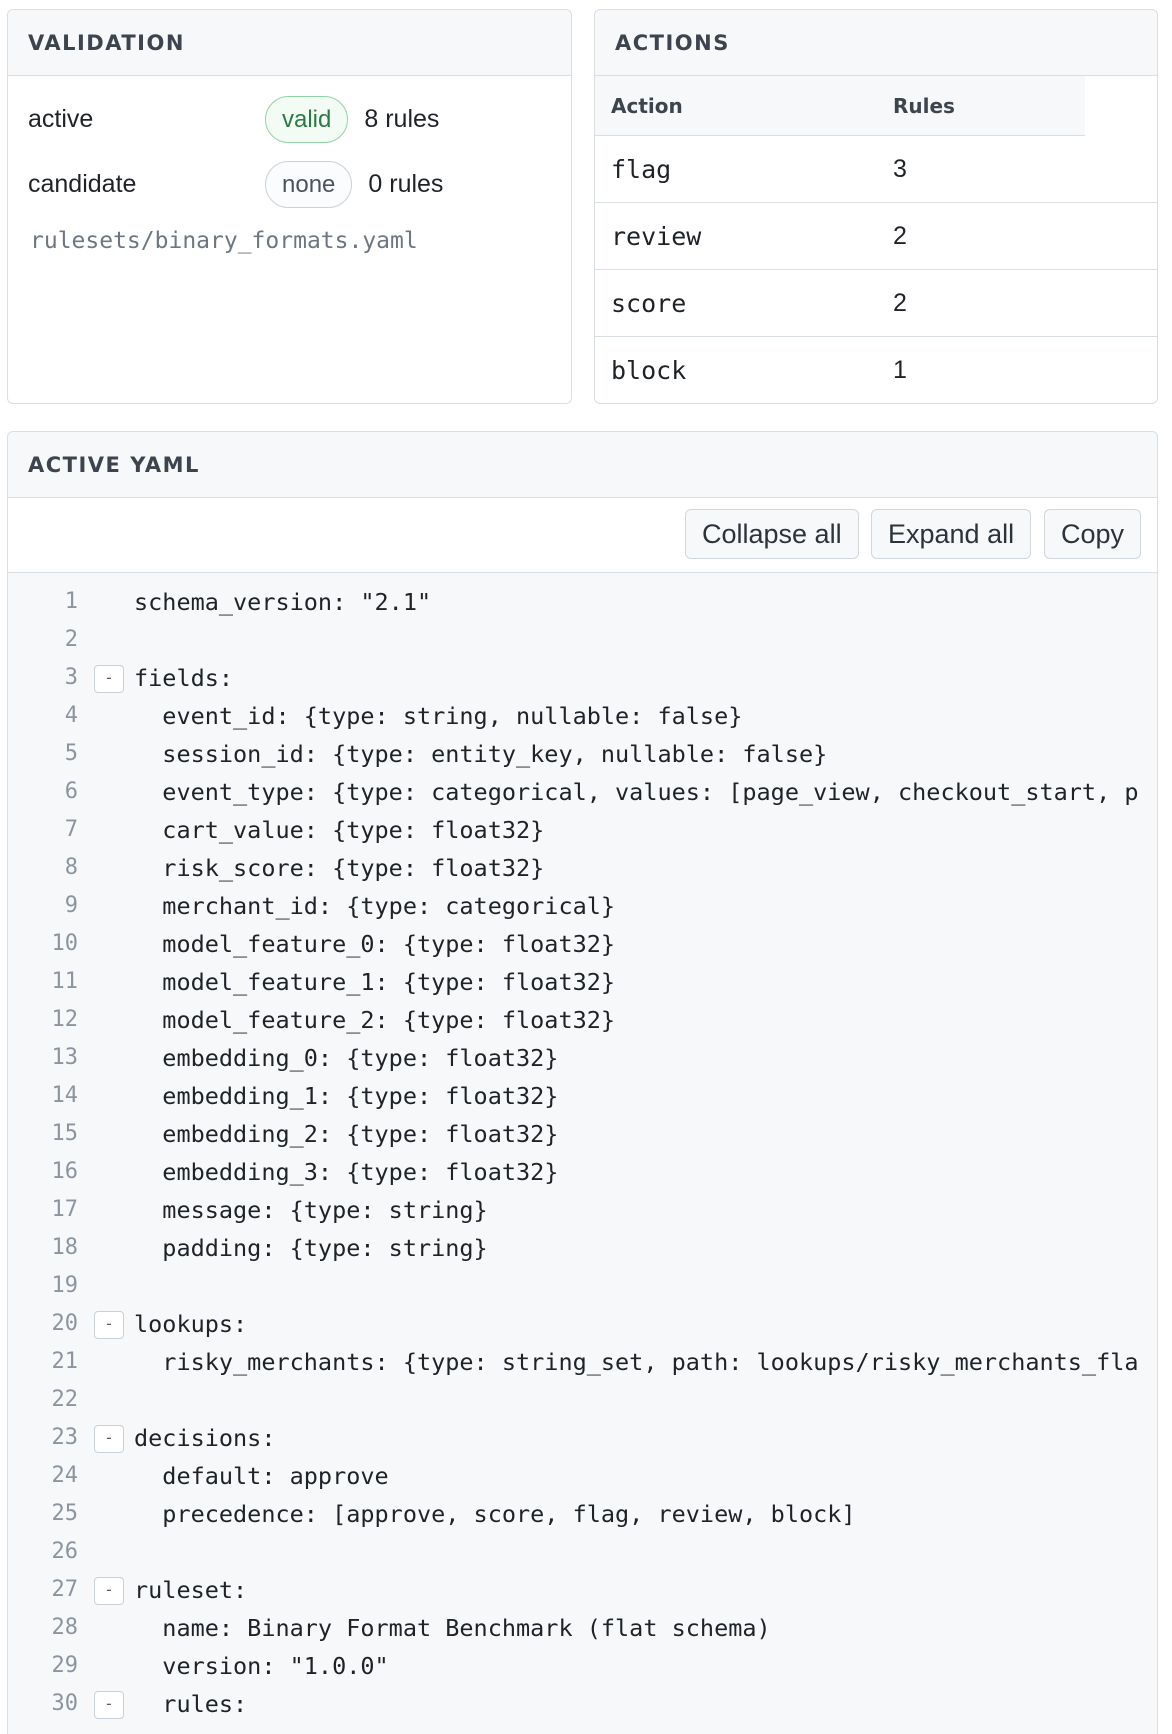 This screenshot has height=1734, width=1172. What do you see at coordinates (641, 169) in the screenshot?
I see `action-name: flag` at bounding box center [641, 169].